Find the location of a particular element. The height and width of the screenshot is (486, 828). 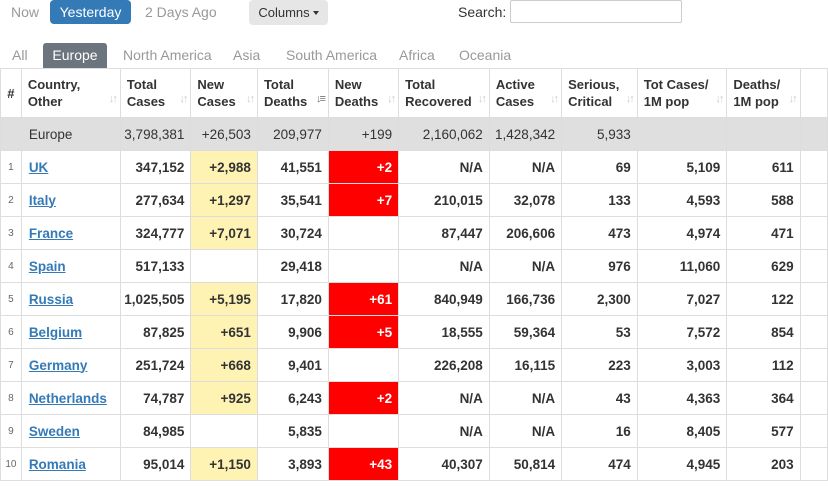

active-cases-cell: 32,078 is located at coordinates (525, 200).